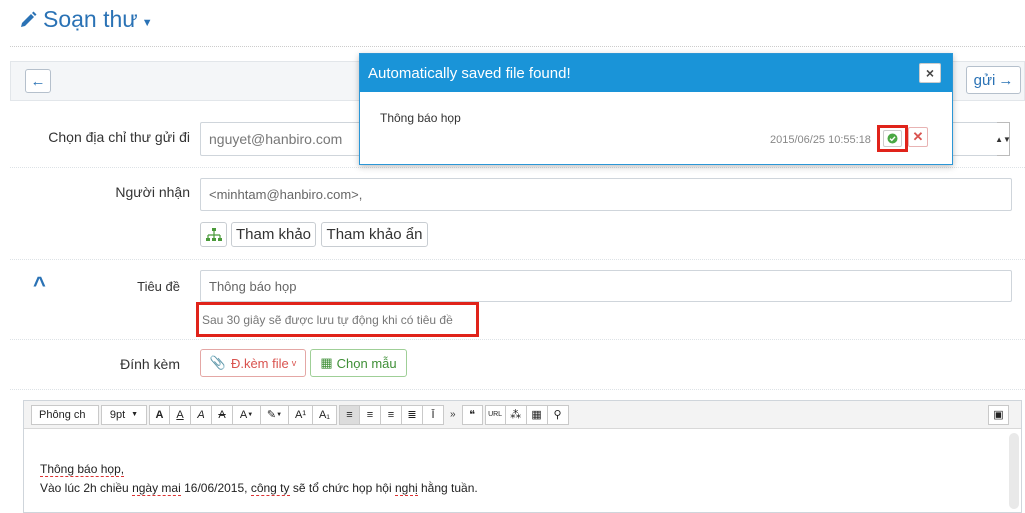  What do you see at coordinates (326, 362) in the screenshot?
I see `table-icon: ▦` at bounding box center [326, 362].